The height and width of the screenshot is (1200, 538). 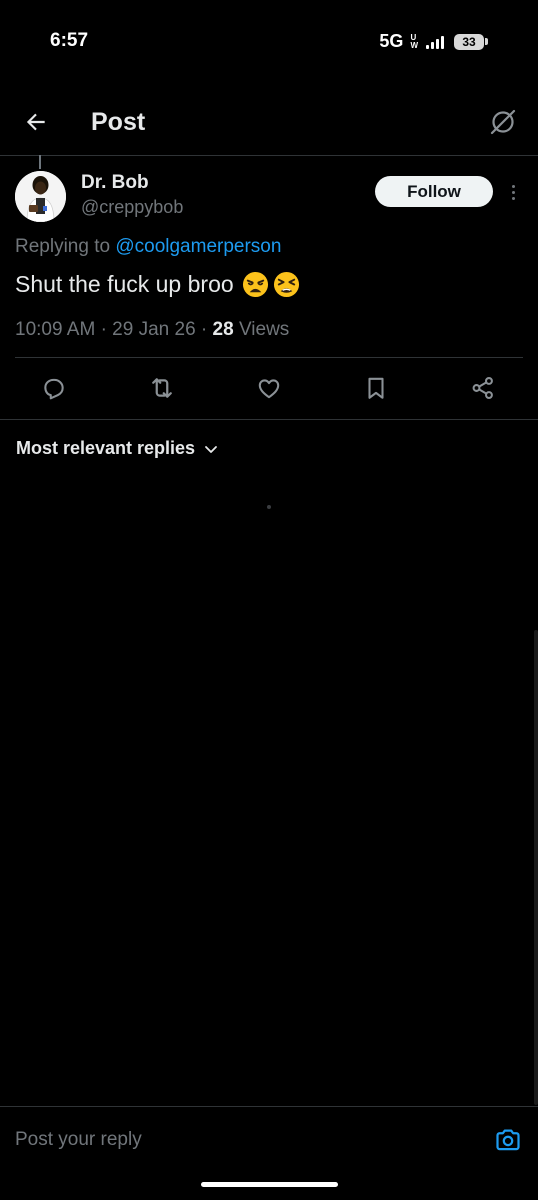 I want to click on thread-connector, so click(x=40, y=162).